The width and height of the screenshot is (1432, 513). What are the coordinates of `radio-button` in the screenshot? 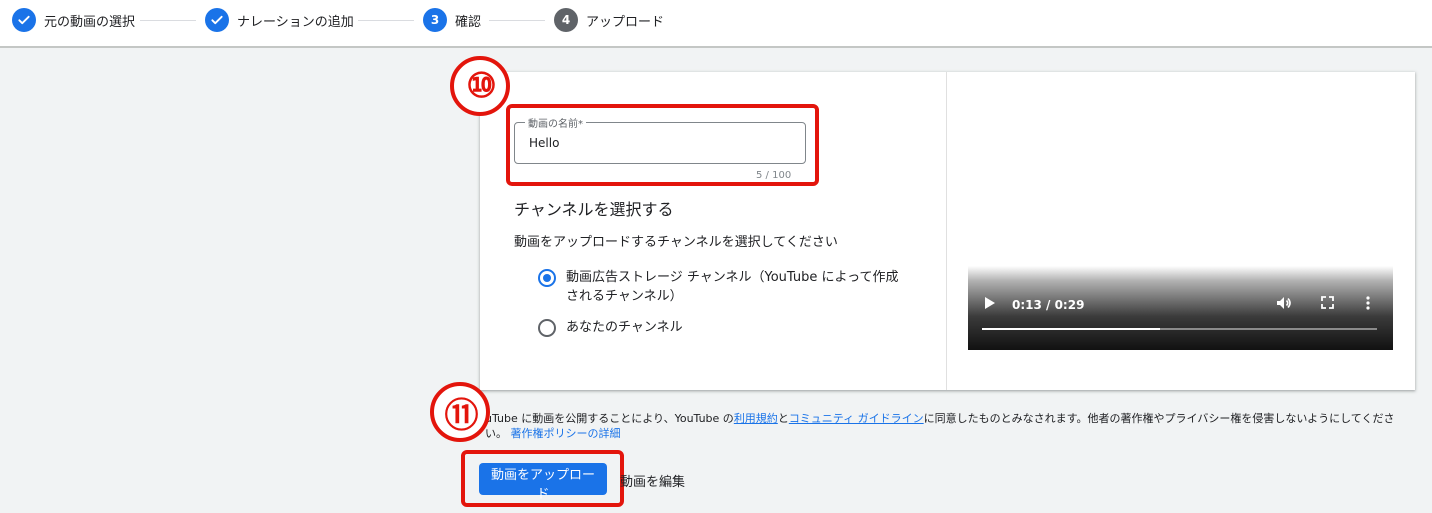 It's located at (547, 328).